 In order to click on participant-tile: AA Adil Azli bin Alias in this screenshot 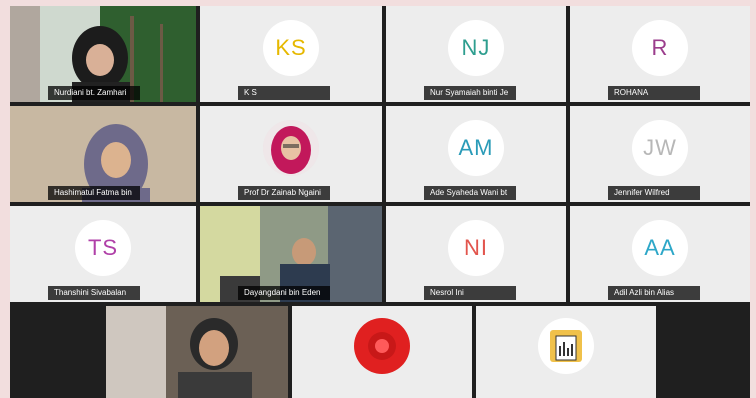, I will do `click(660, 254)`.